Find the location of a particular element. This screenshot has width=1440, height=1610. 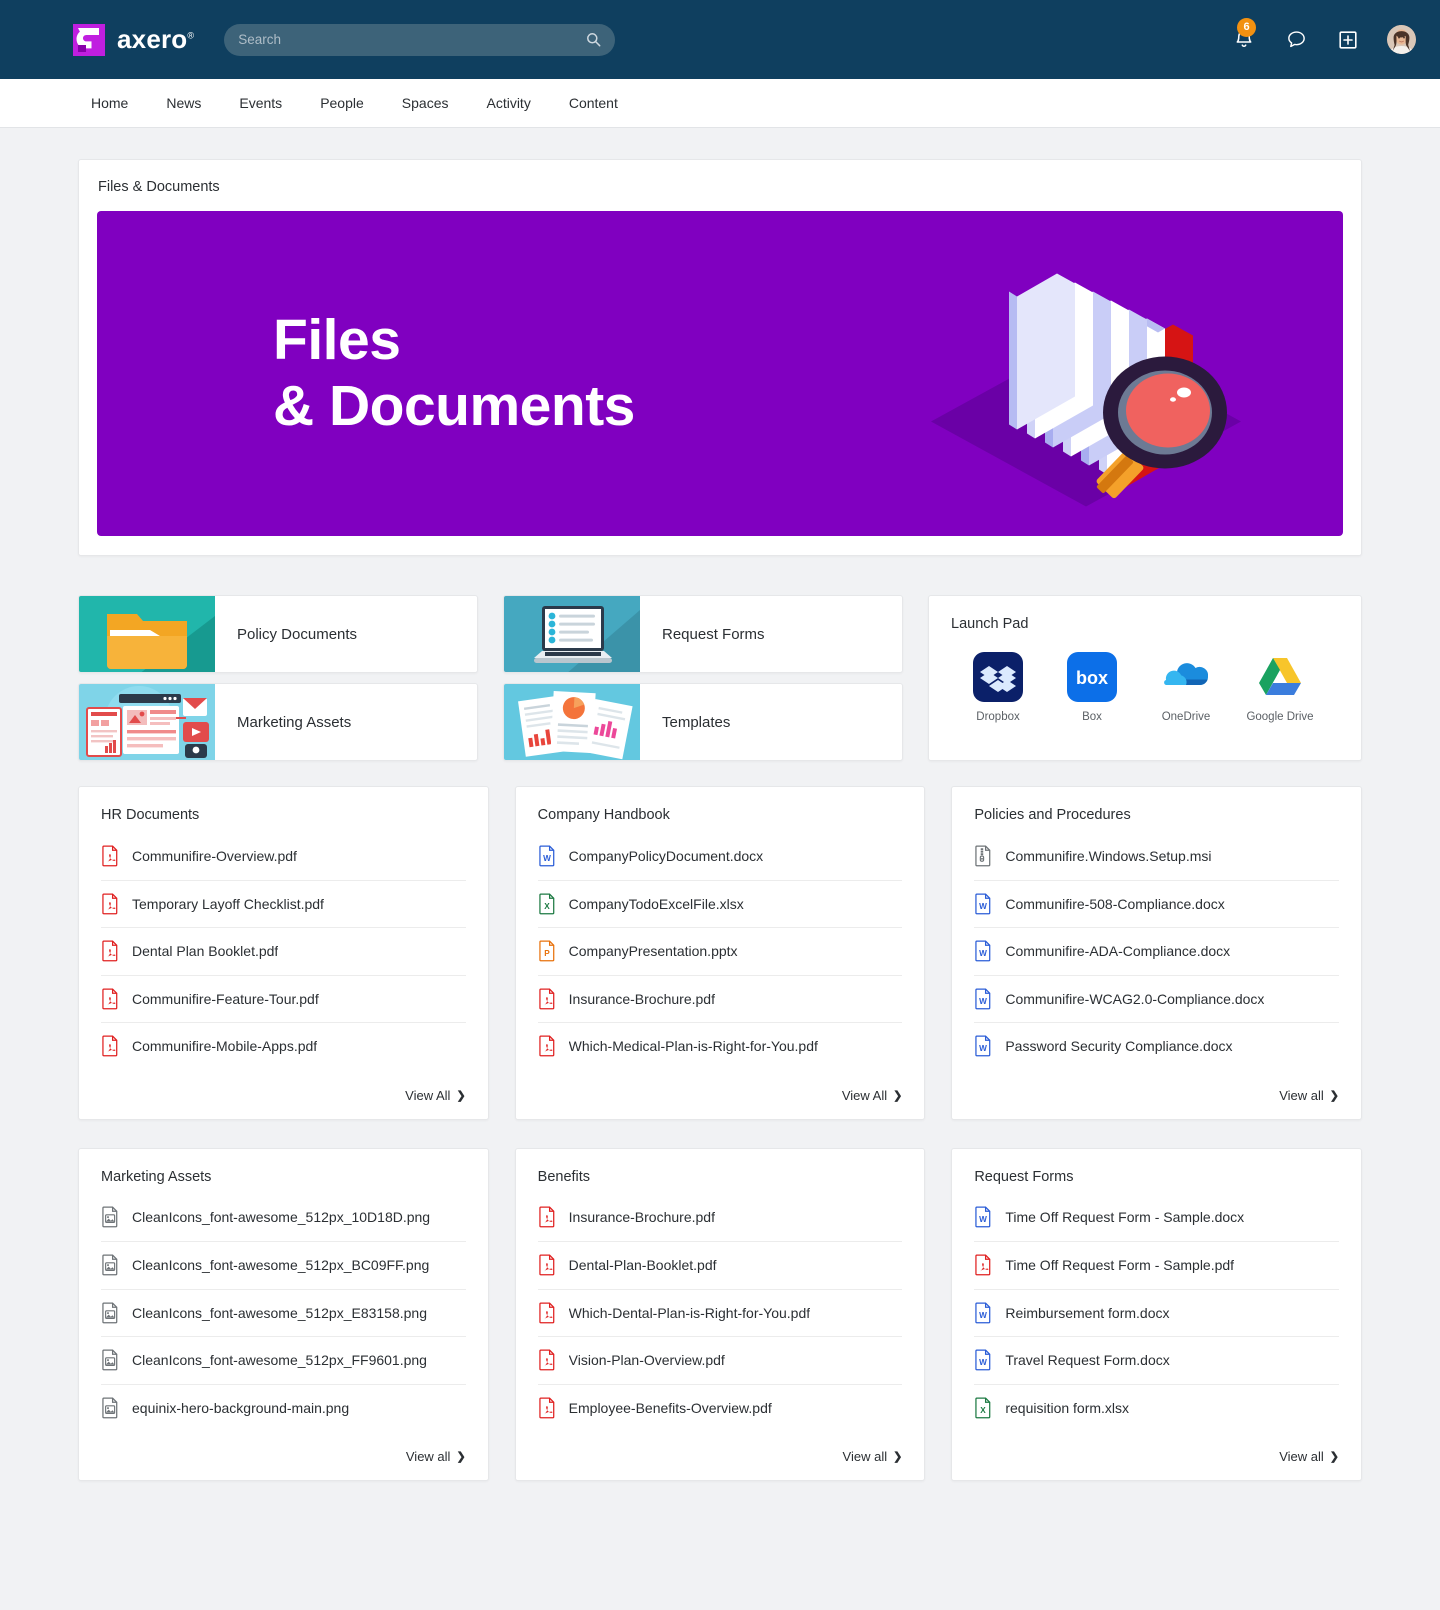

file-list-item: Xrequisition form.xlsx is located at coordinates (1156, 1407).